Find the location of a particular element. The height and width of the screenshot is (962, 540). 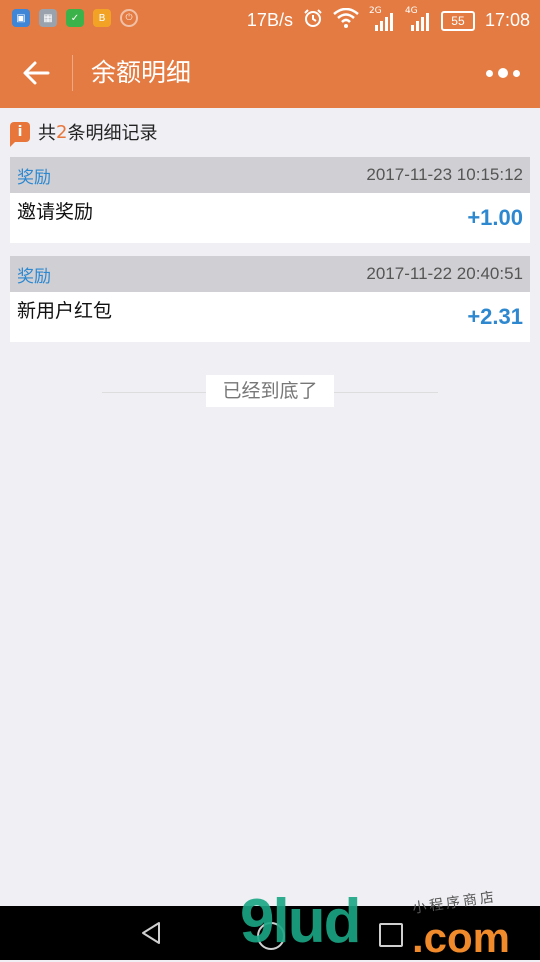

wifi-icon is located at coordinates (346, 20).